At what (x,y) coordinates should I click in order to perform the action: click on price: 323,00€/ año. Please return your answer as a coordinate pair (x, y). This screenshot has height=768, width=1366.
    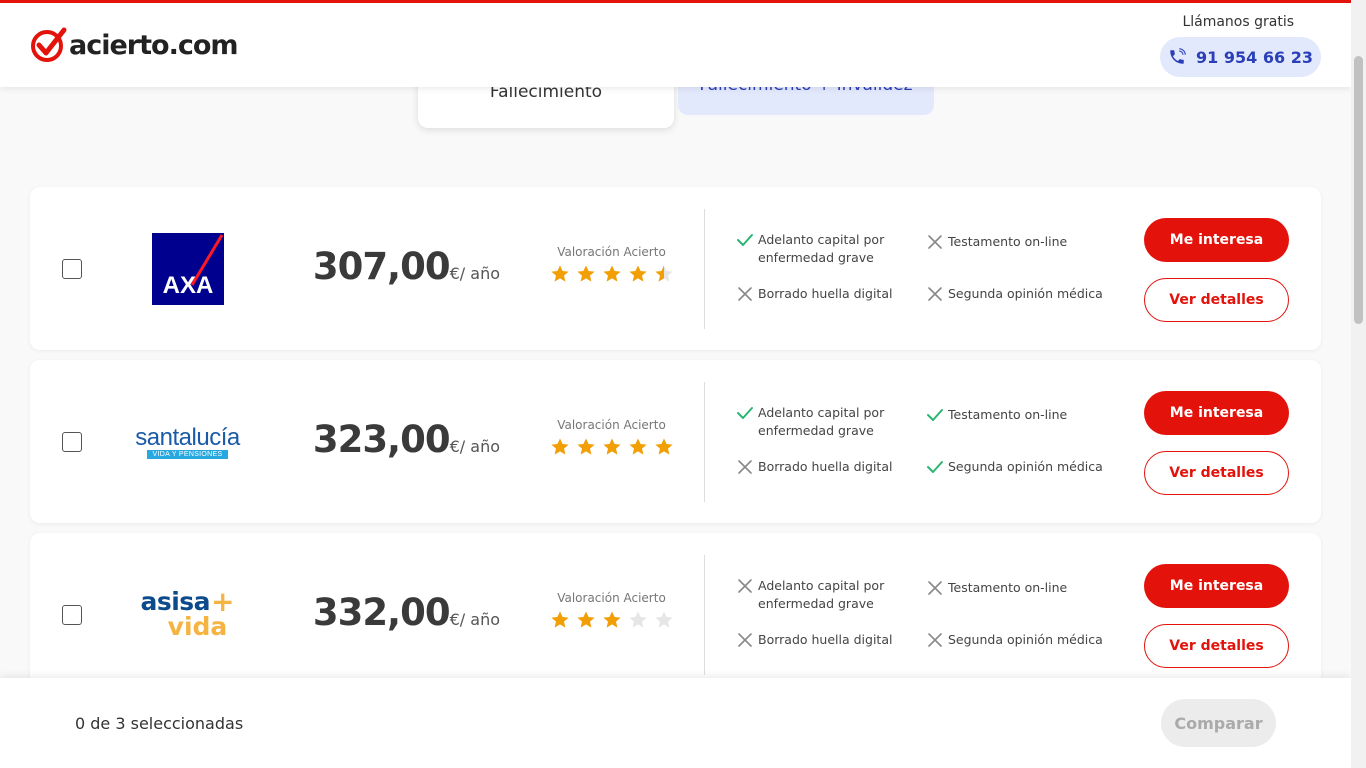
    Looking at the image, I should click on (400, 439).